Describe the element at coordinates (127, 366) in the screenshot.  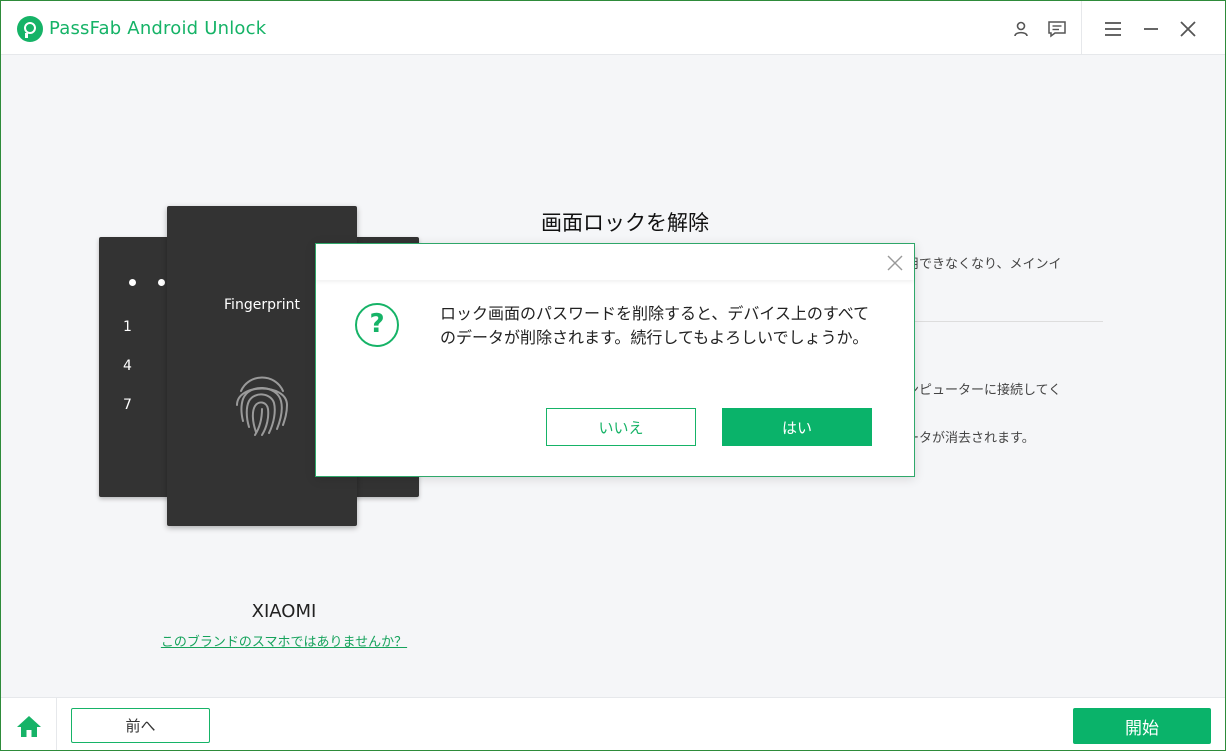
I see `keypad-key: 4` at that location.